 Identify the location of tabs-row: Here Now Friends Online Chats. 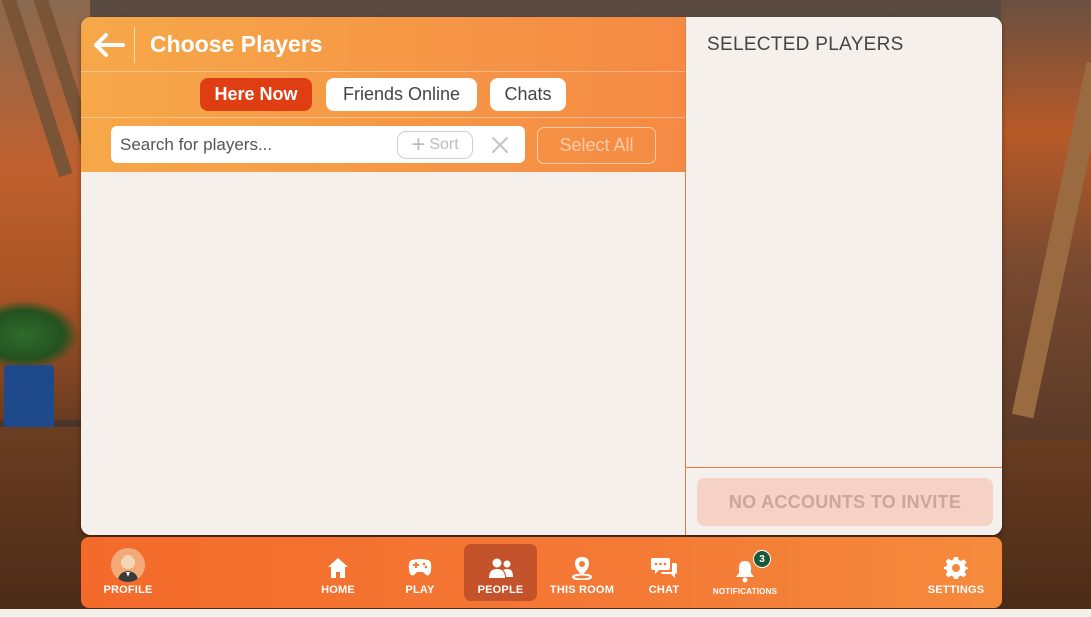
(383, 95).